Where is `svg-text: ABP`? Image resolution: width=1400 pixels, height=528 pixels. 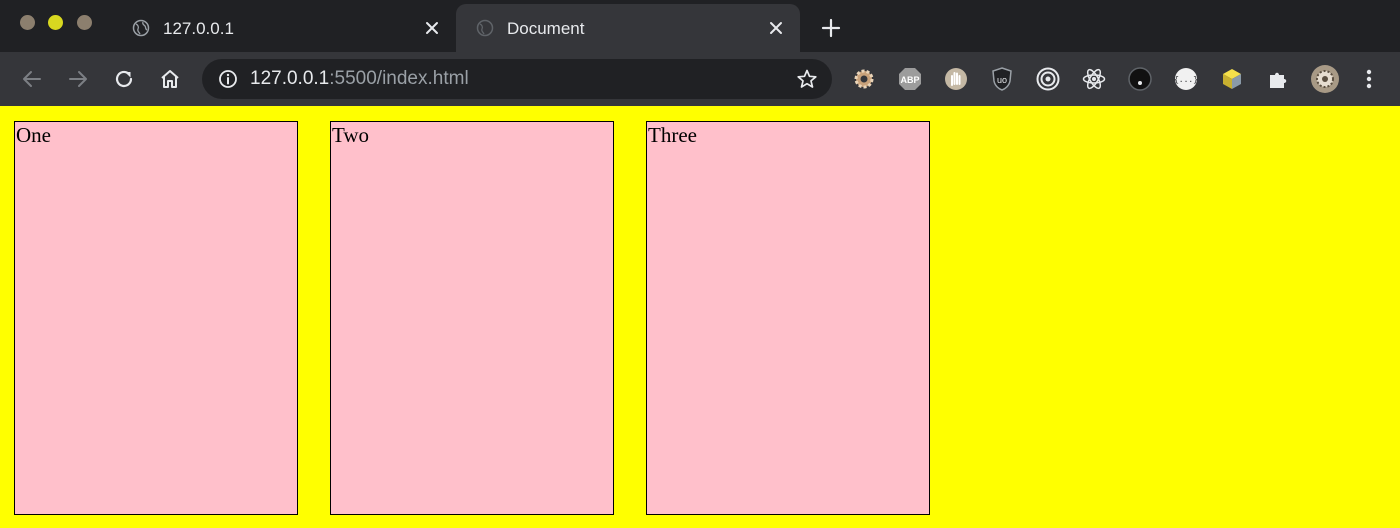
svg-text: ABP is located at coordinates (909, 80).